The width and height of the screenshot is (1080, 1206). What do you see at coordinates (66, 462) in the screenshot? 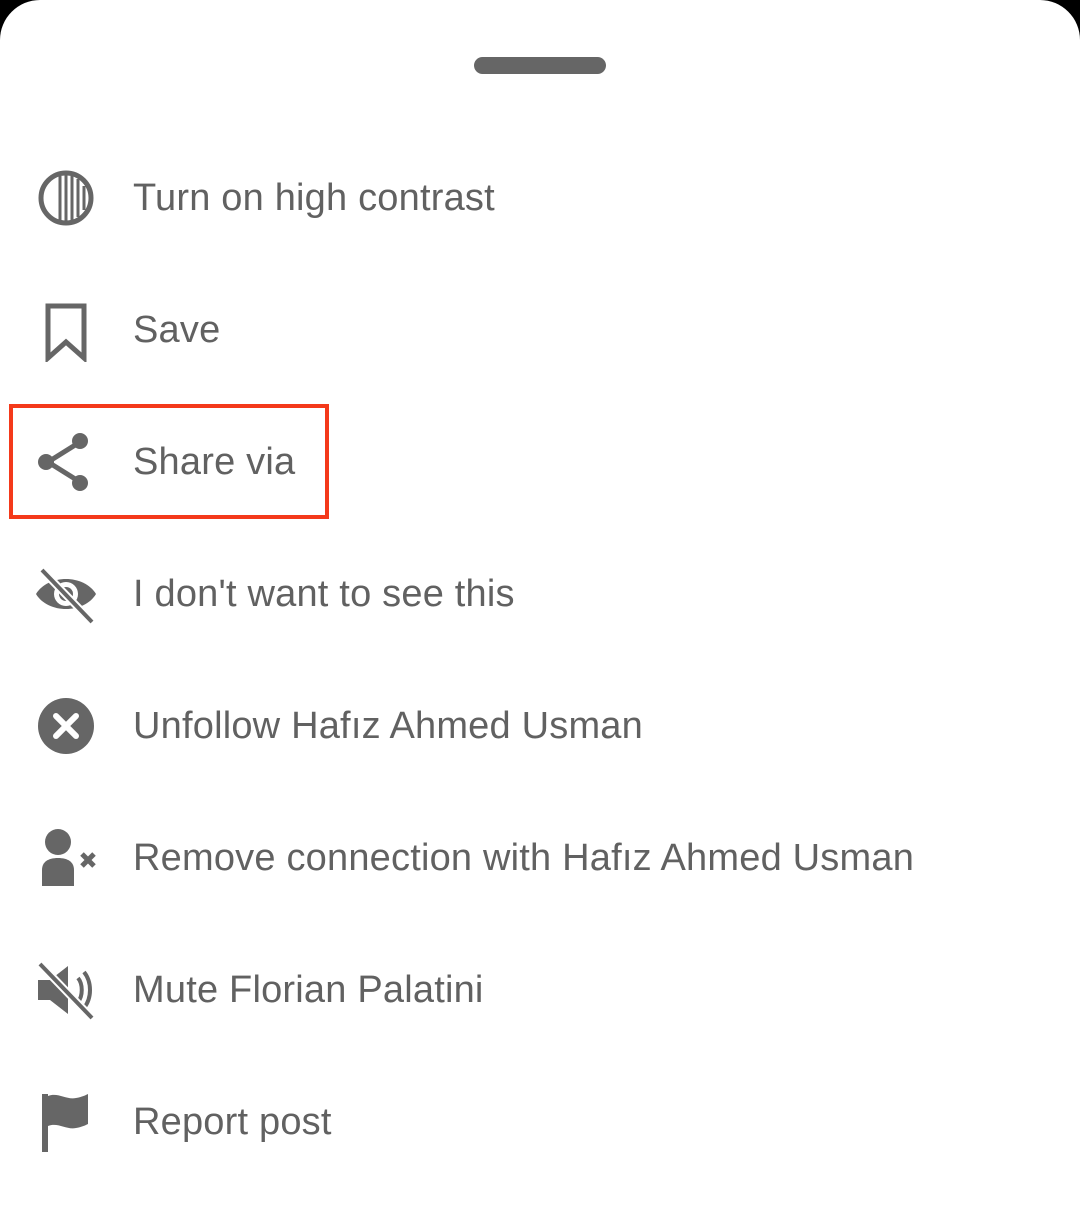
I see `share-icon` at bounding box center [66, 462].